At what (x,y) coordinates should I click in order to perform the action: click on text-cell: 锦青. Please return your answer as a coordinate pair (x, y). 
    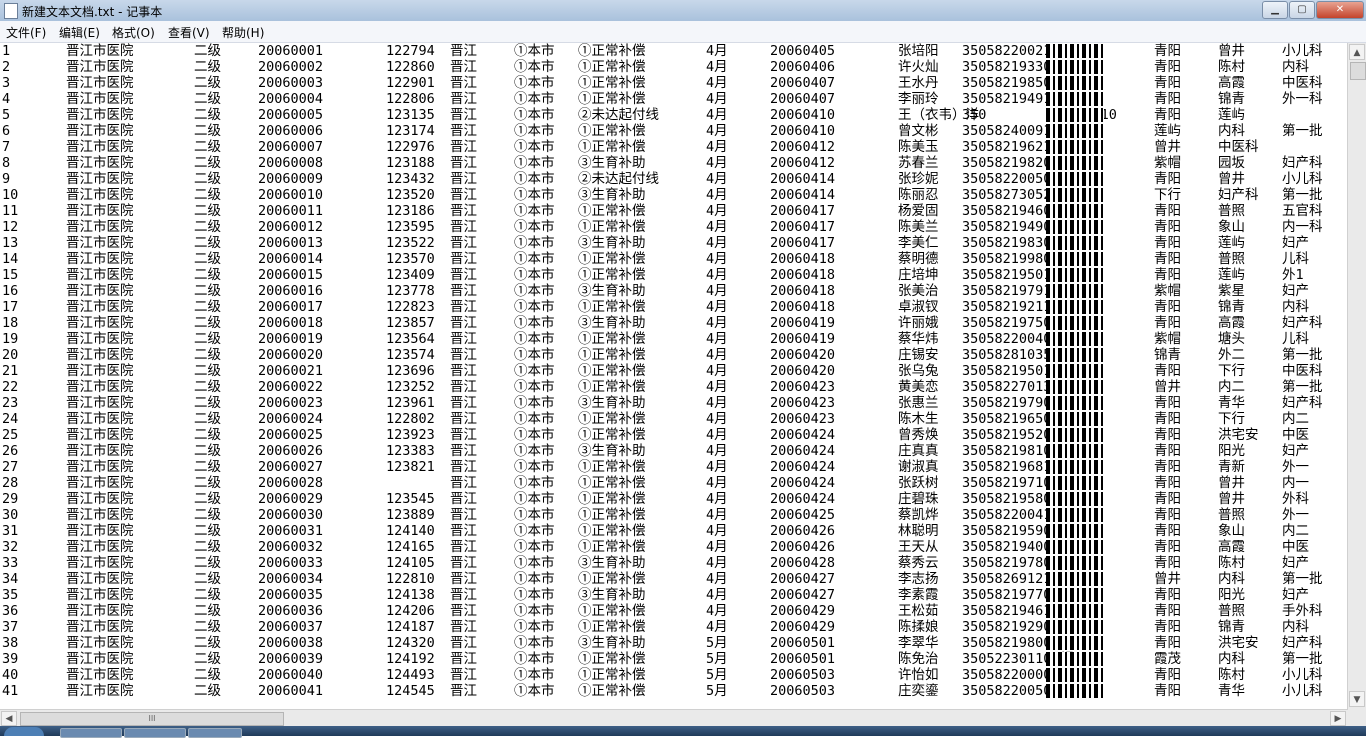
    Looking at the image, I should click on (1231, 627).